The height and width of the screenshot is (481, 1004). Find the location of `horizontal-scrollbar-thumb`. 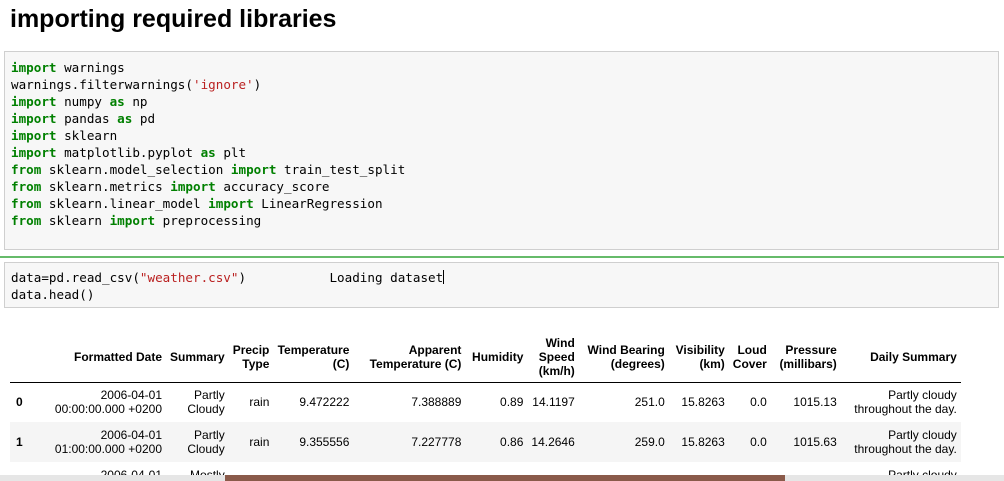

horizontal-scrollbar-thumb is located at coordinates (505, 478).